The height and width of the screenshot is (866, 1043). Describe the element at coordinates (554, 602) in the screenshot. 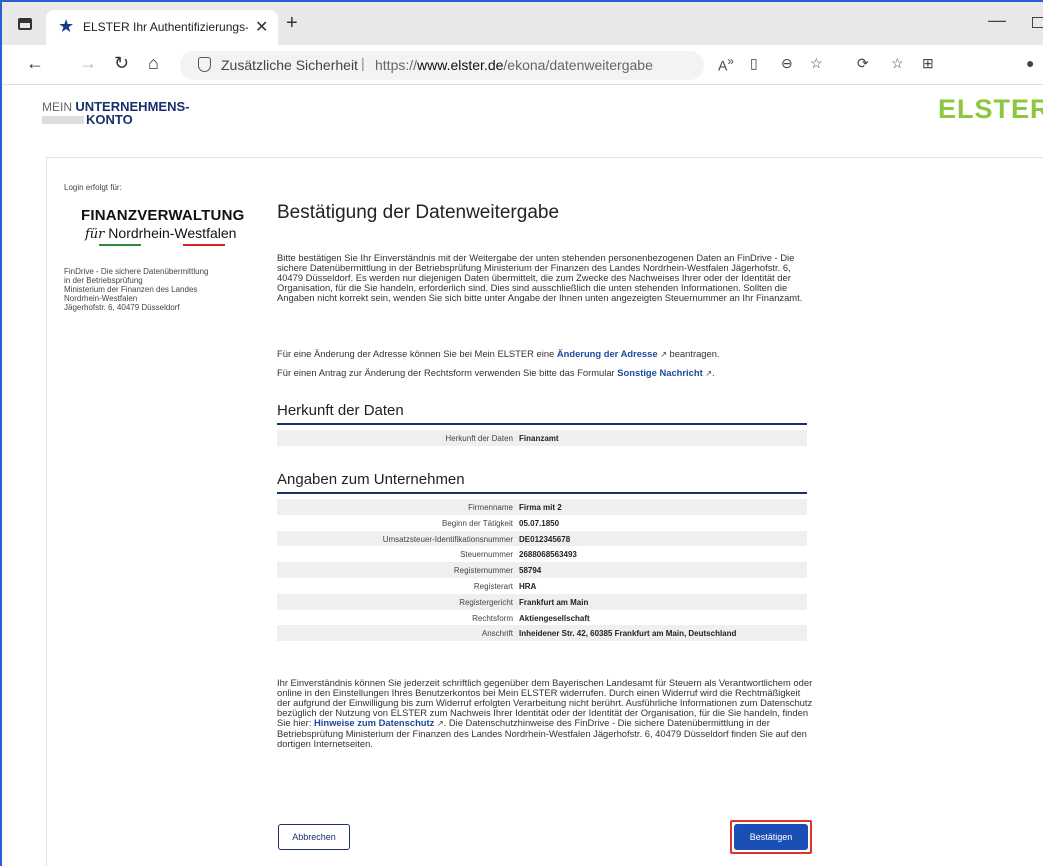

I see `row-value: Frankfurt am Main` at that location.